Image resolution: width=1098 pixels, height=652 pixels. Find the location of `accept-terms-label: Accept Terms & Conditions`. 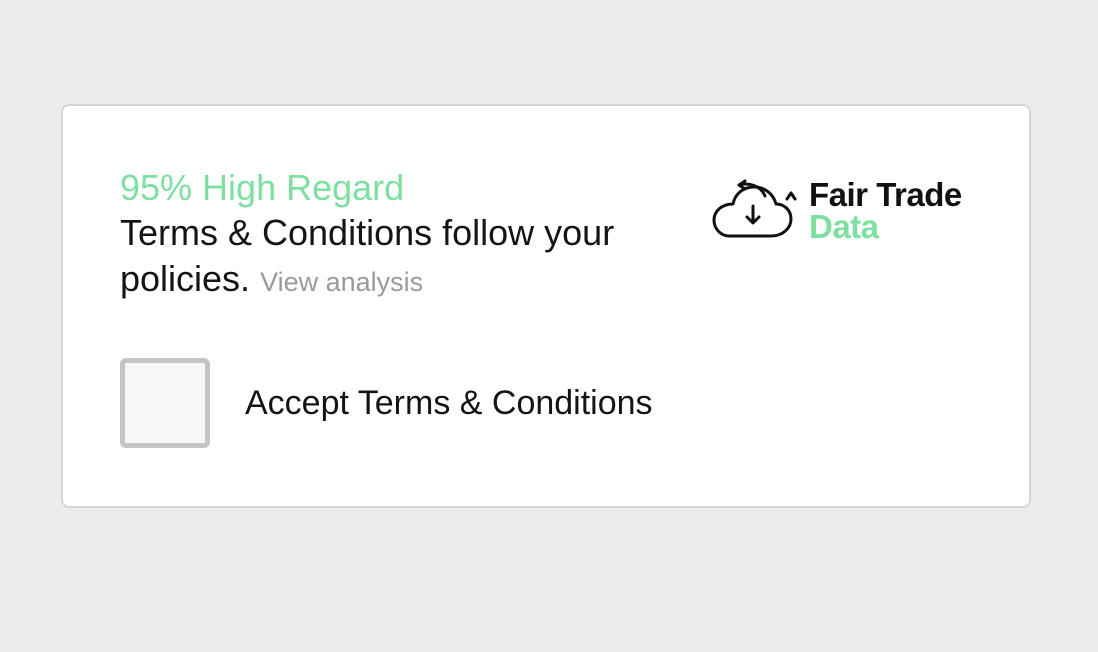

accept-terms-label: Accept Terms & Conditions is located at coordinates (449, 403).